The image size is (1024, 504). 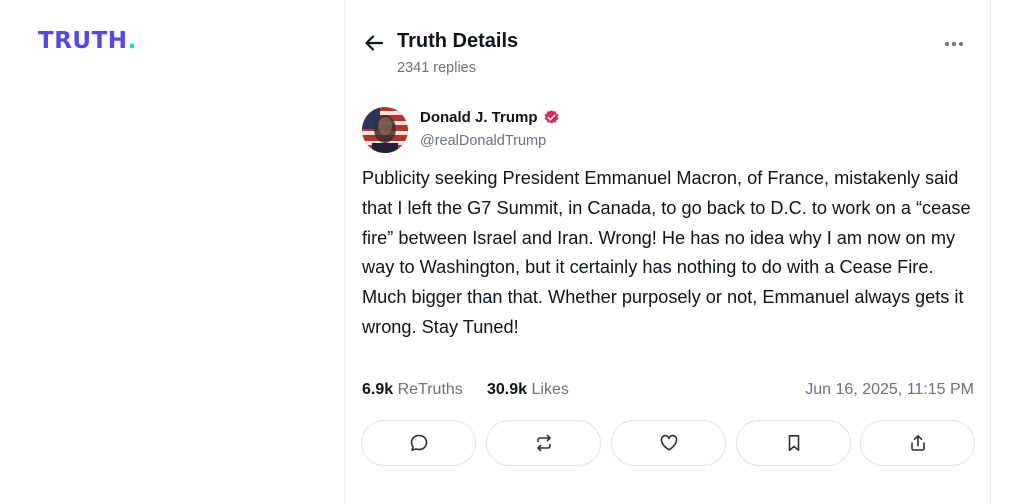 I want to click on avatar-image, so click(x=385, y=130).